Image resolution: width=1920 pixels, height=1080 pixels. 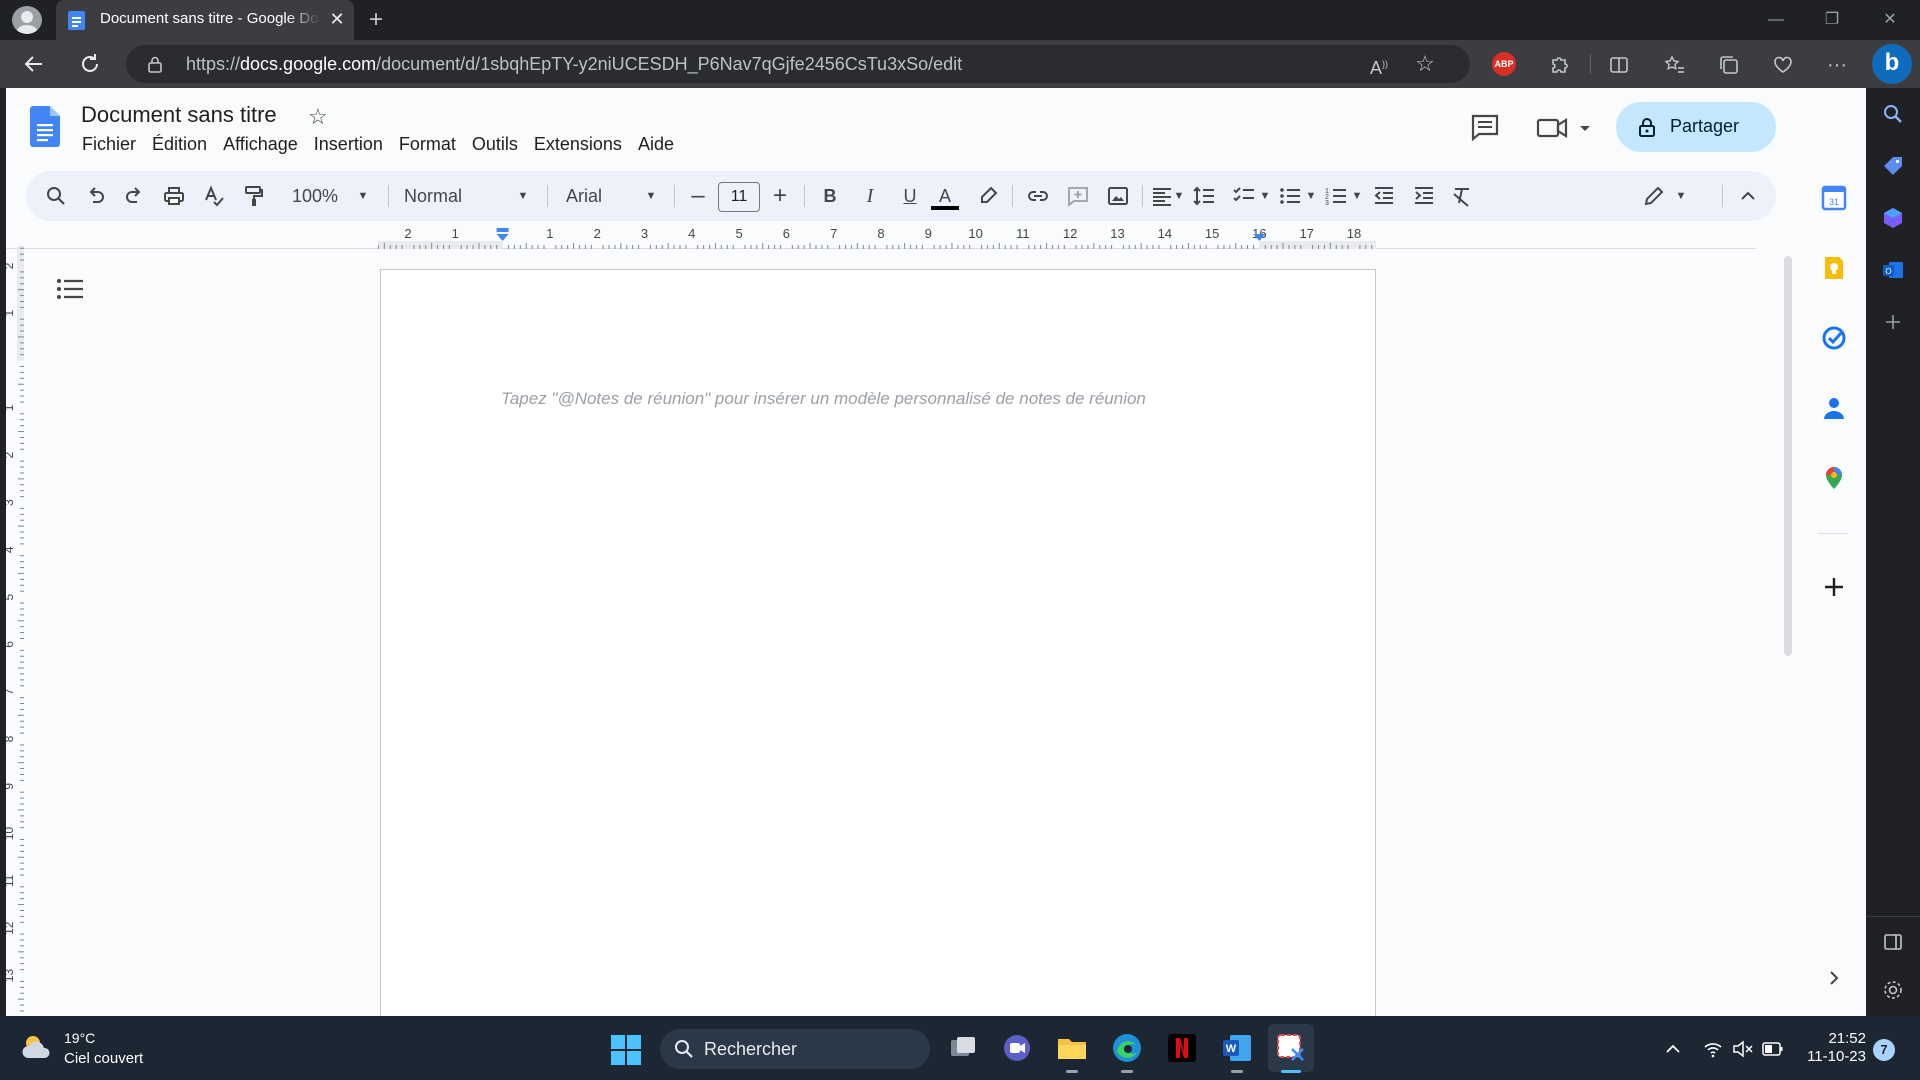 I want to click on italic-icon: I, so click(x=870, y=196).